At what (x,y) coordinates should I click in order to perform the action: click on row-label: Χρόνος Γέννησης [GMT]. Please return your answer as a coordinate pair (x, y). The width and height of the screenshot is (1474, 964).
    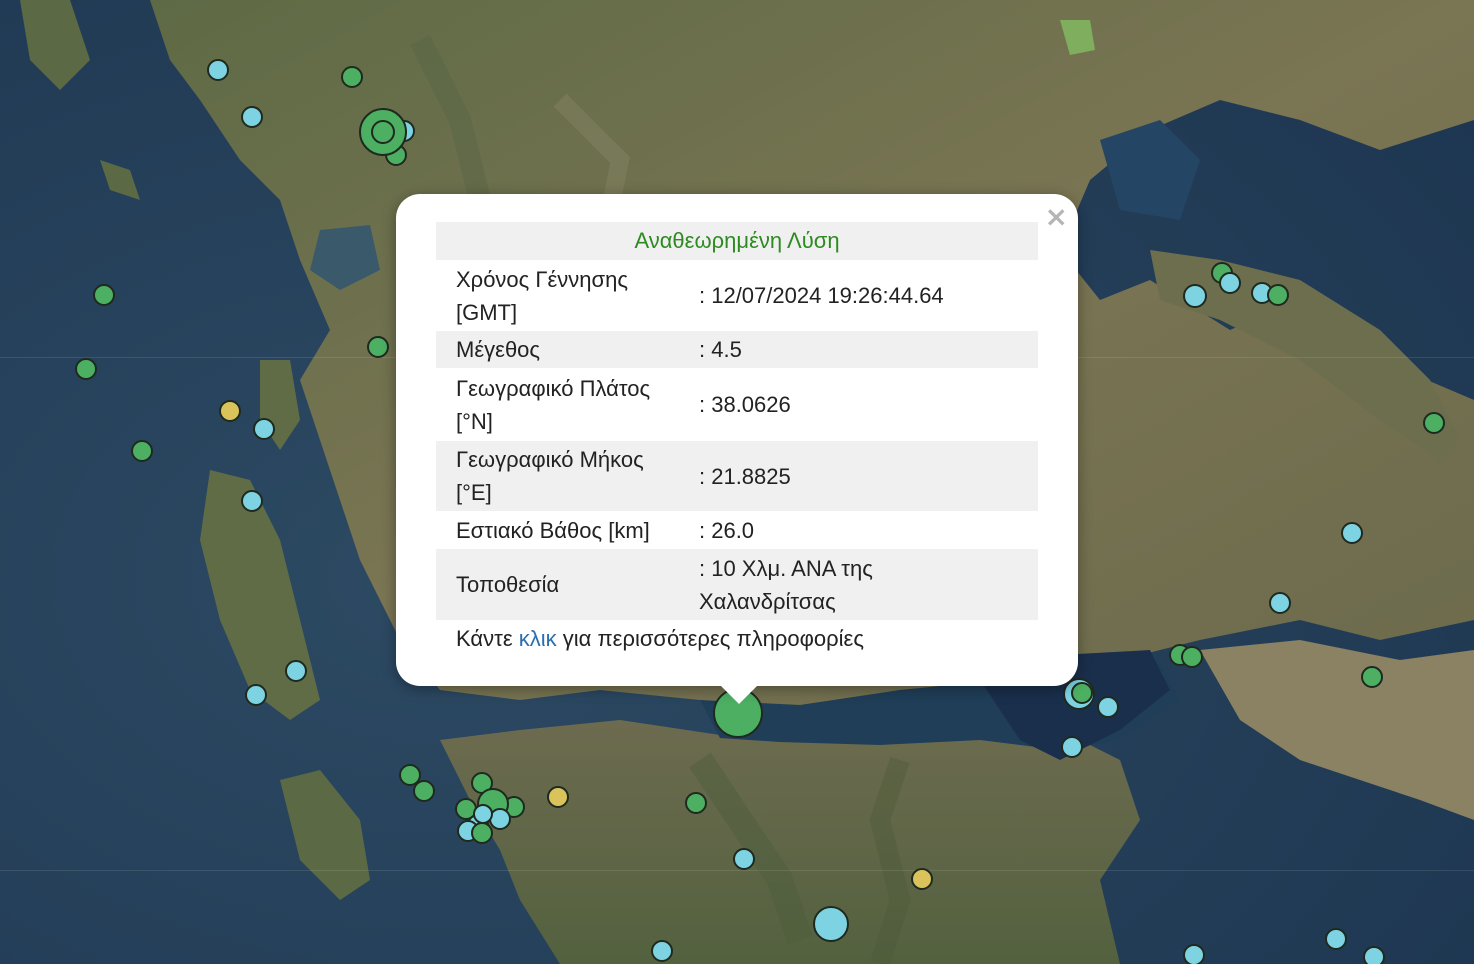
    Looking at the image, I should click on (567, 296).